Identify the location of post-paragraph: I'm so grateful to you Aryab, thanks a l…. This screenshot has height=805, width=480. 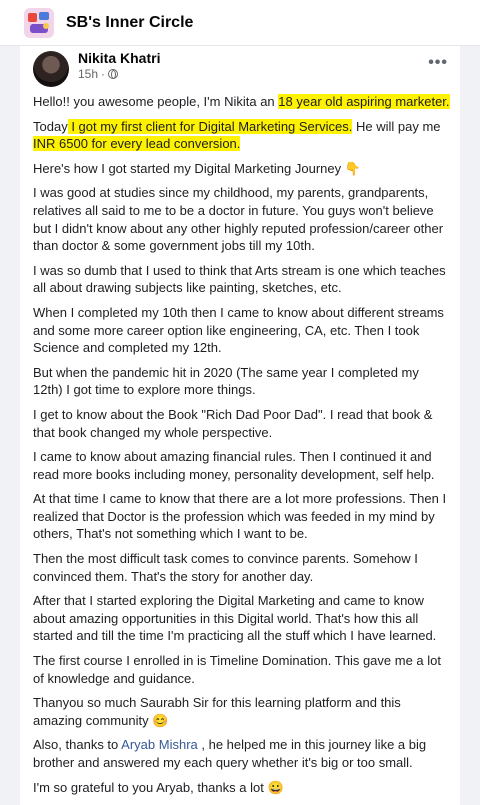
(158, 787).